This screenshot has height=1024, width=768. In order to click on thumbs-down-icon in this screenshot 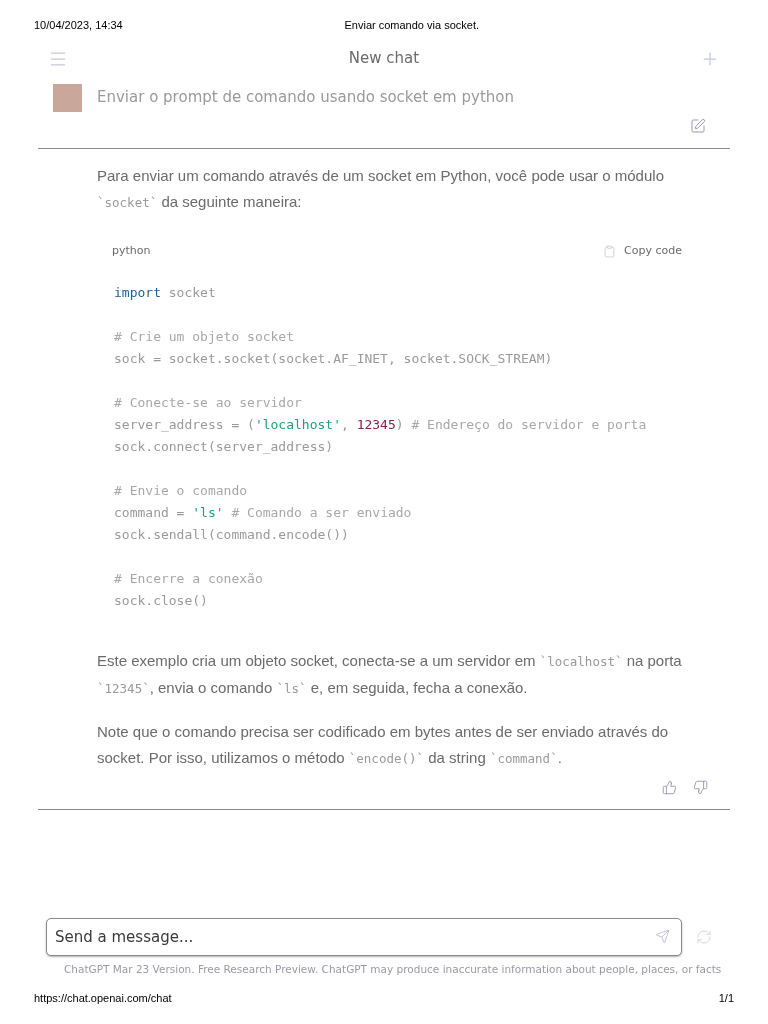, I will do `click(700, 787)`.